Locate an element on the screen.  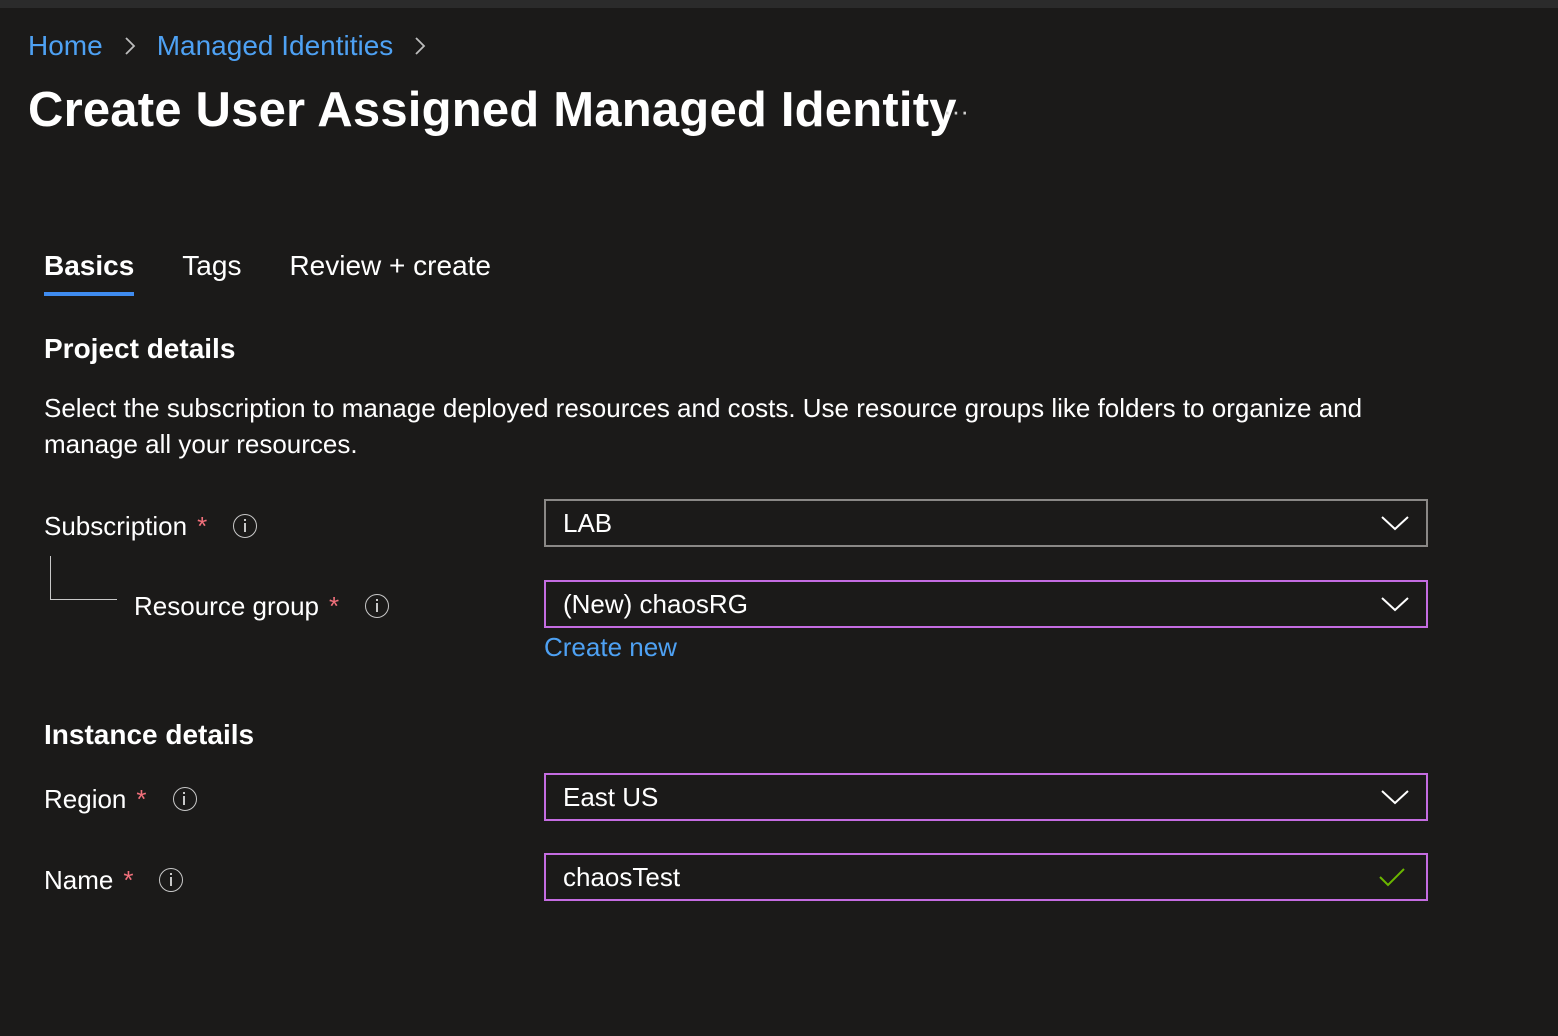
resource-group-label-group: Resource group * is located at coordinates (262, 606).